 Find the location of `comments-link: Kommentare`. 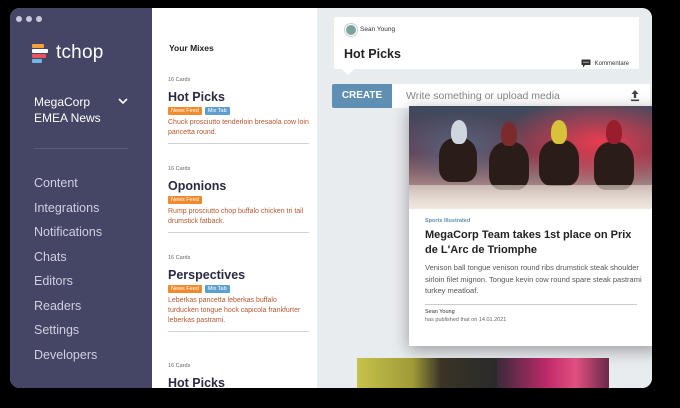

comments-link: Kommentare is located at coordinates (605, 63).